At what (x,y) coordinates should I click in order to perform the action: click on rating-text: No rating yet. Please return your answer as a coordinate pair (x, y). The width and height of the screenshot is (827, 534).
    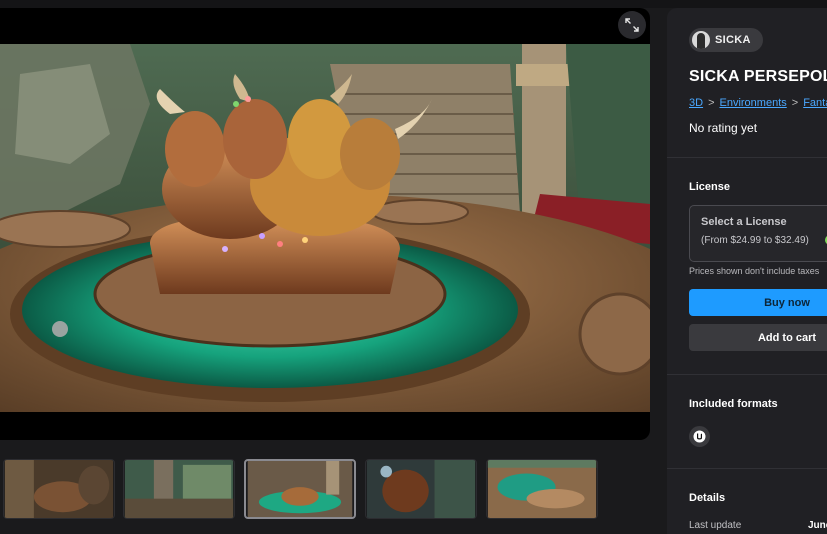
    Looking at the image, I should click on (723, 128).